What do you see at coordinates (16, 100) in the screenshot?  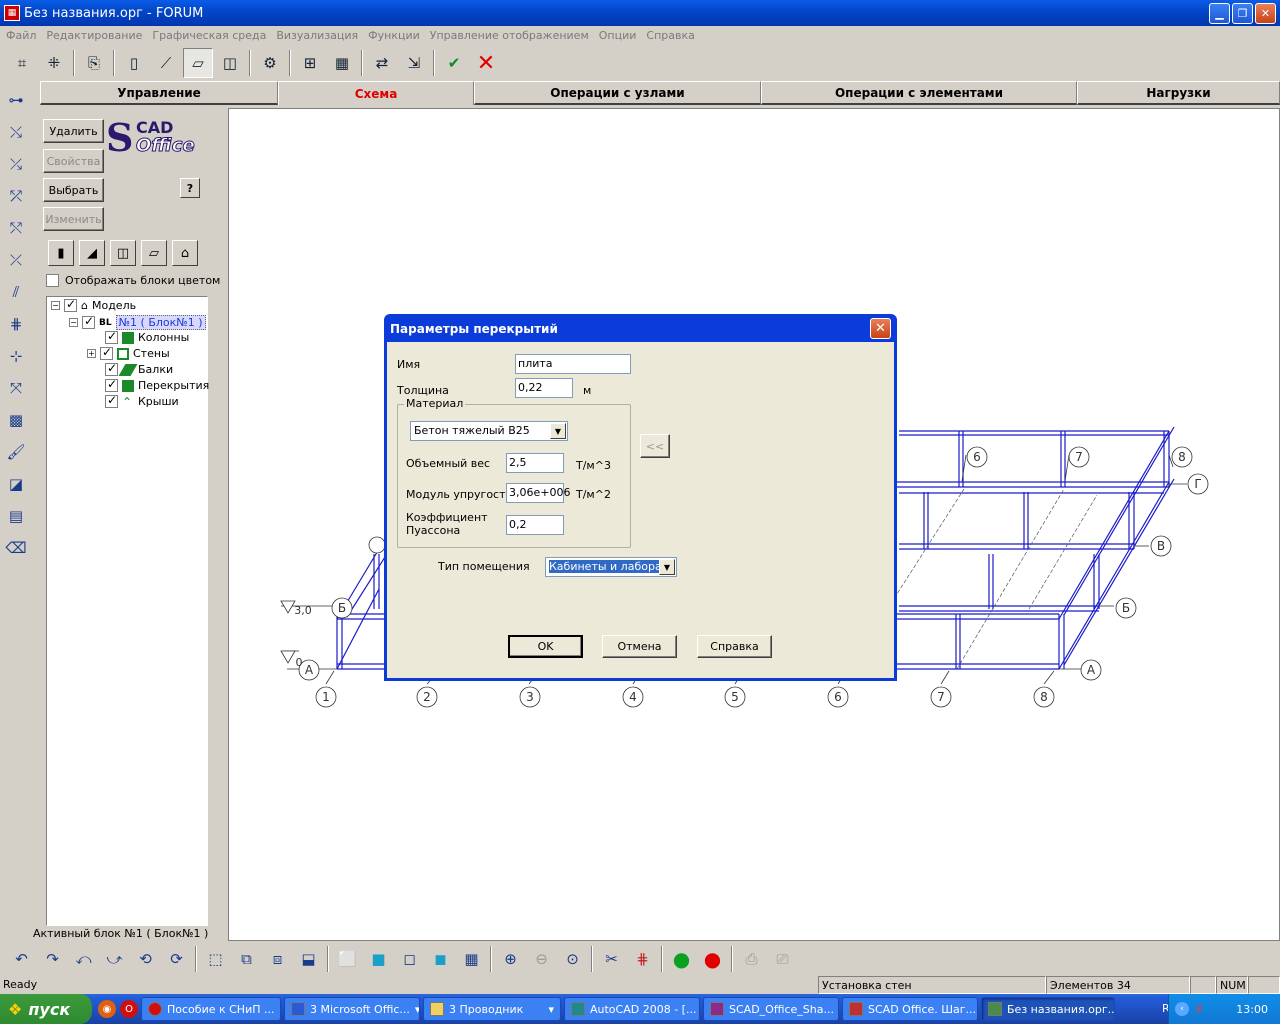 I see `tree-icon: ⊶` at bounding box center [16, 100].